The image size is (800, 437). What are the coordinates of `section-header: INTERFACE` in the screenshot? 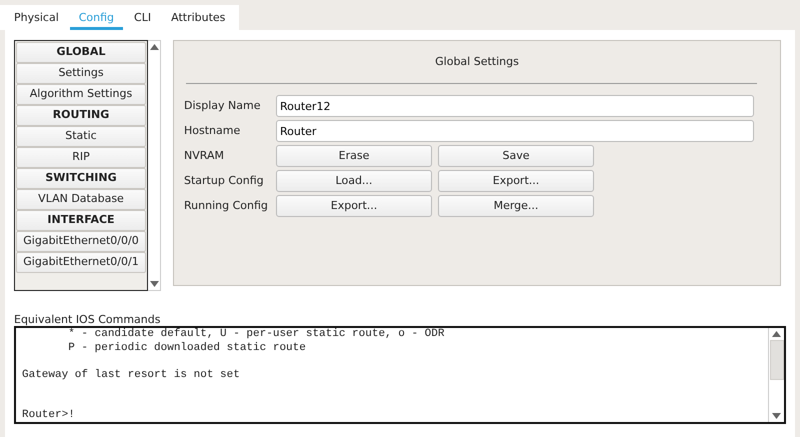 It's located at (81, 220).